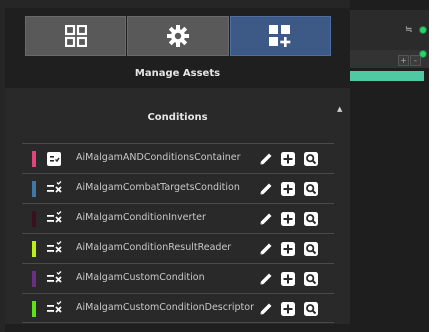  What do you see at coordinates (387, 76) in the screenshot?
I see `background-progress-bar` at bounding box center [387, 76].